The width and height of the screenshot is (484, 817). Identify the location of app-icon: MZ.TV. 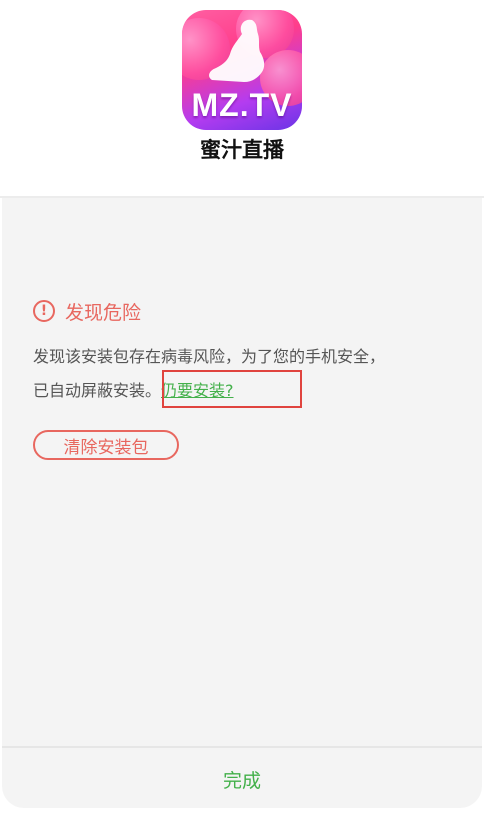
(242, 70).